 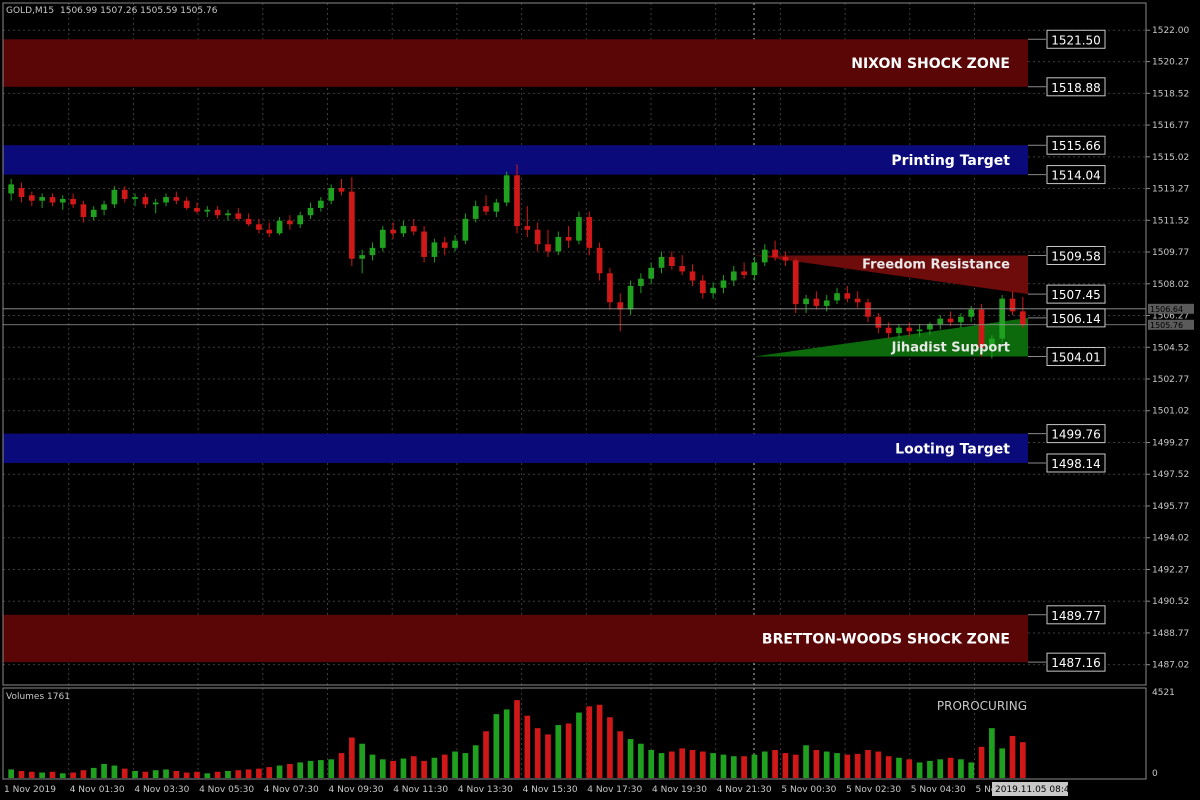 What do you see at coordinates (886, 639) in the screenshot?
I see `zone-label: BRETTON-WOODS SHOCK ZONE` at bounding box center [886, 639].